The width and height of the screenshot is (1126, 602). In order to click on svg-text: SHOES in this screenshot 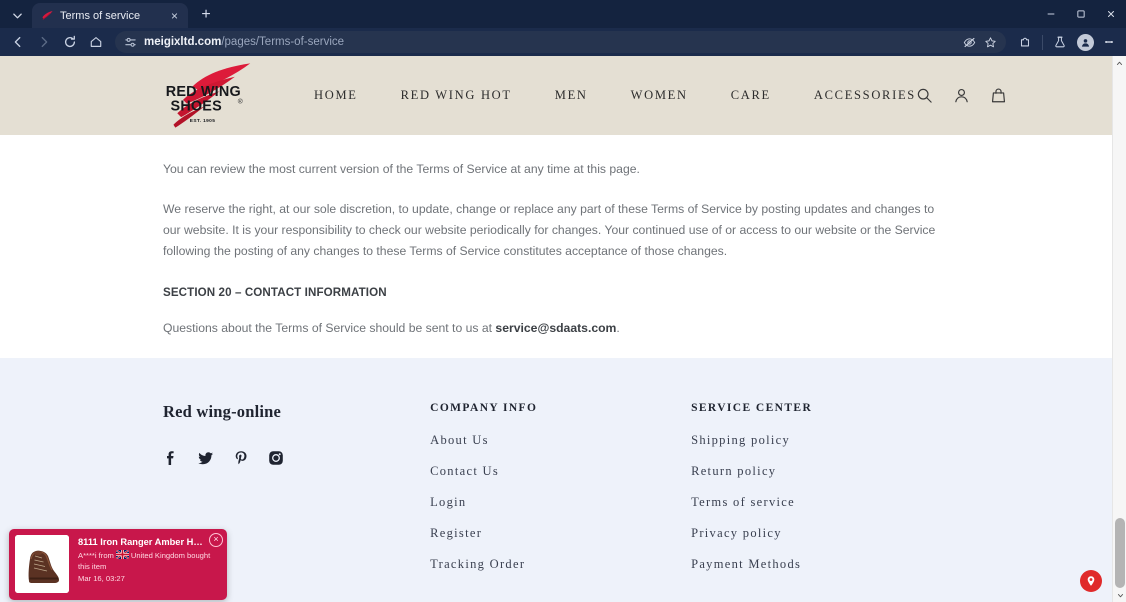, I will do `click(197, 106)`.